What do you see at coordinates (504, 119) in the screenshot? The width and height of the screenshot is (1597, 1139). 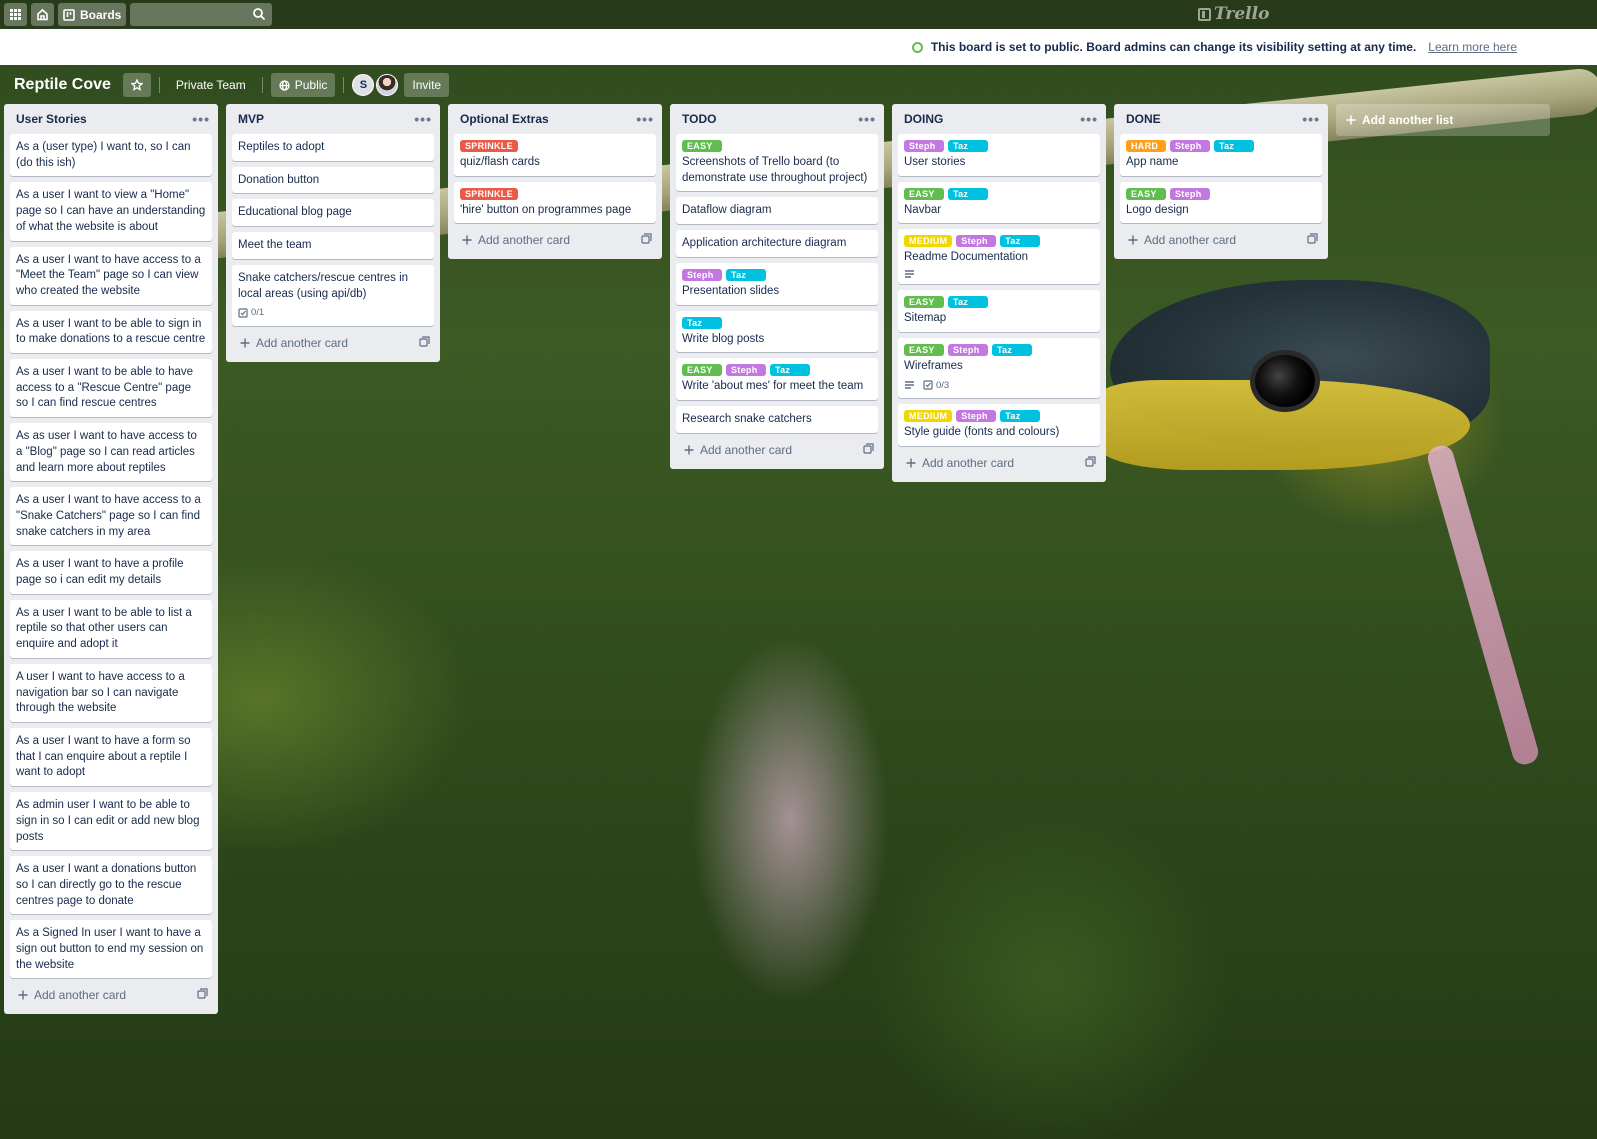 I see `list-title: Optional Extras` at bounding box center [504, 119].